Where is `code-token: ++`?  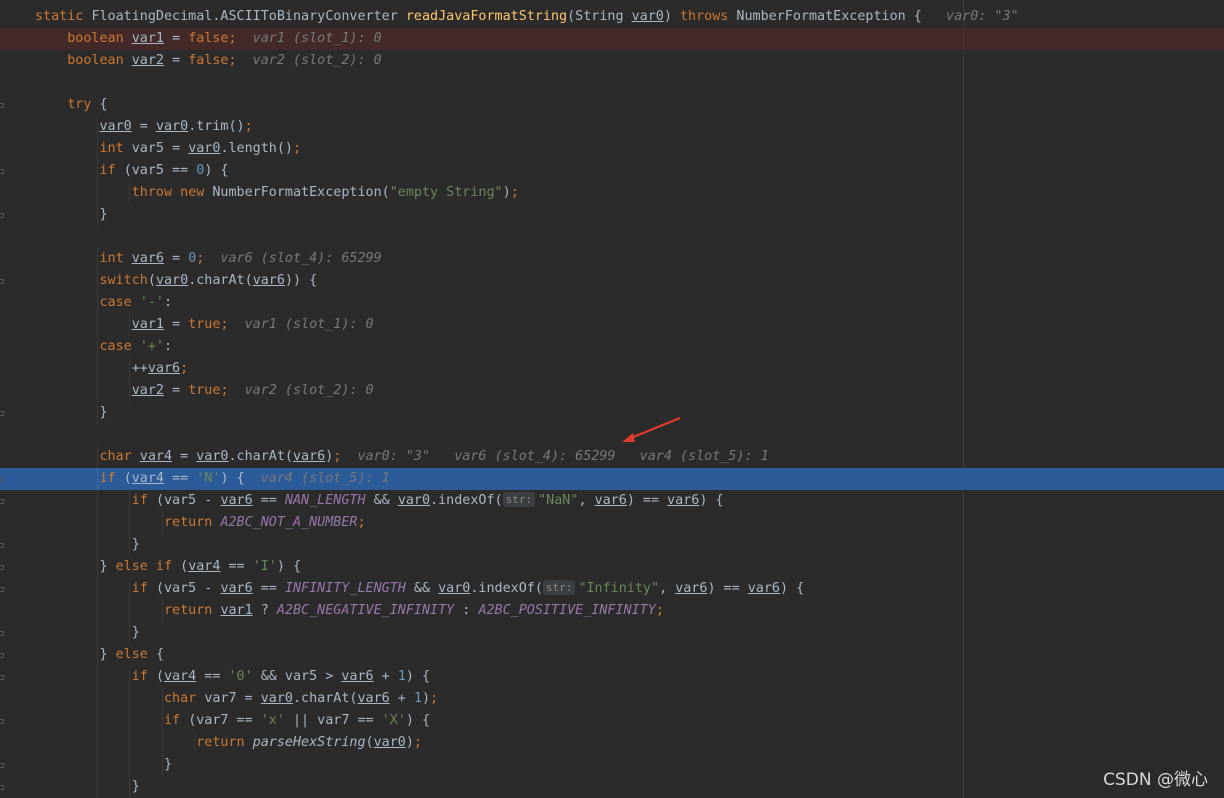
code-token: ++ is located at coordinates (91, 368).